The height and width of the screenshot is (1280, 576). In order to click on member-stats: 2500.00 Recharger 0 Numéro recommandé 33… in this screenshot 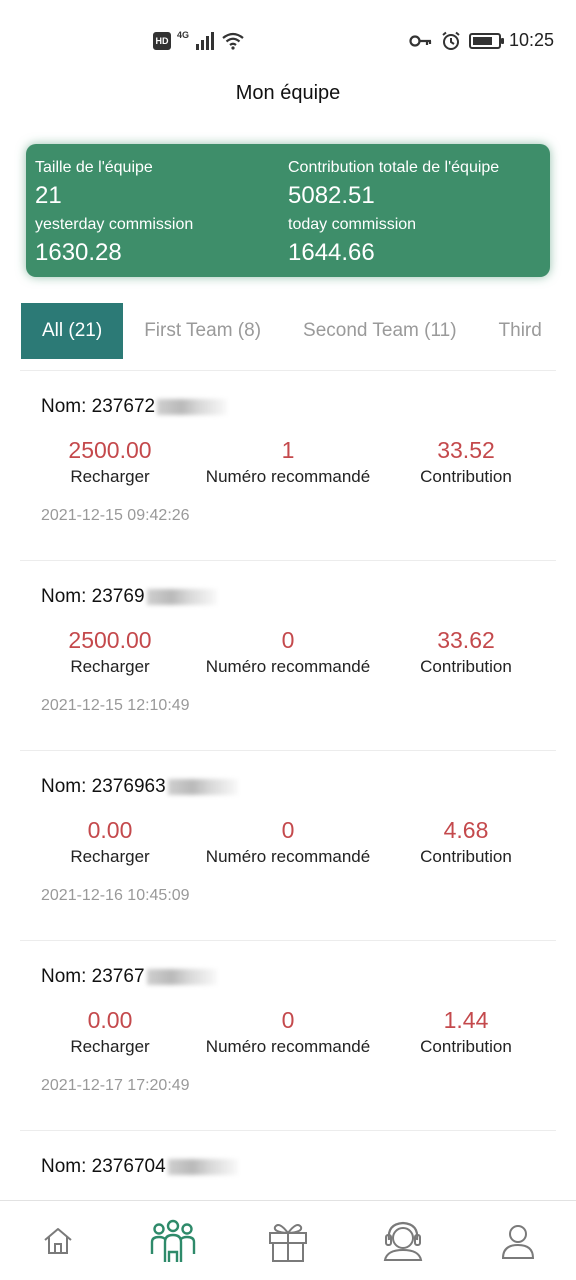, I will do `click(288, 652)`.